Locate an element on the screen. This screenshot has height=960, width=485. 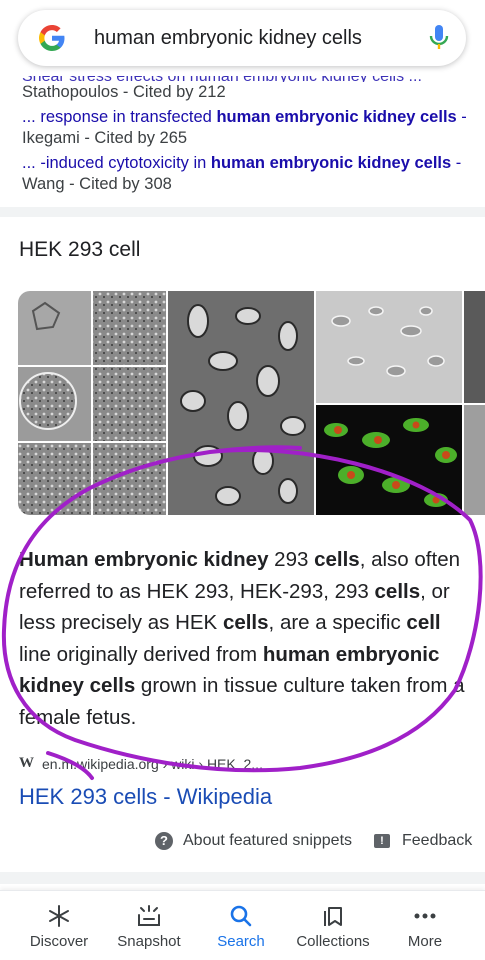
result-byline: Stathopoulos - Cited by 212 is located at coordinates (124, 92).